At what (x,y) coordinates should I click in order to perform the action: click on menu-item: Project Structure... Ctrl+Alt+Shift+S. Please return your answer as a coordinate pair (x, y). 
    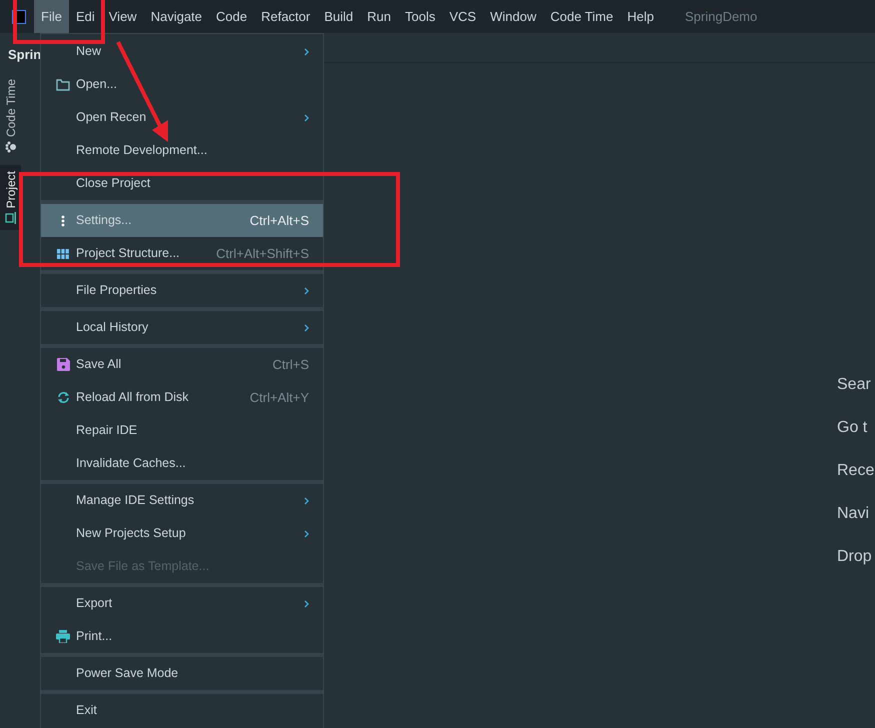
    Looking at the image, I should click on (182, 253).